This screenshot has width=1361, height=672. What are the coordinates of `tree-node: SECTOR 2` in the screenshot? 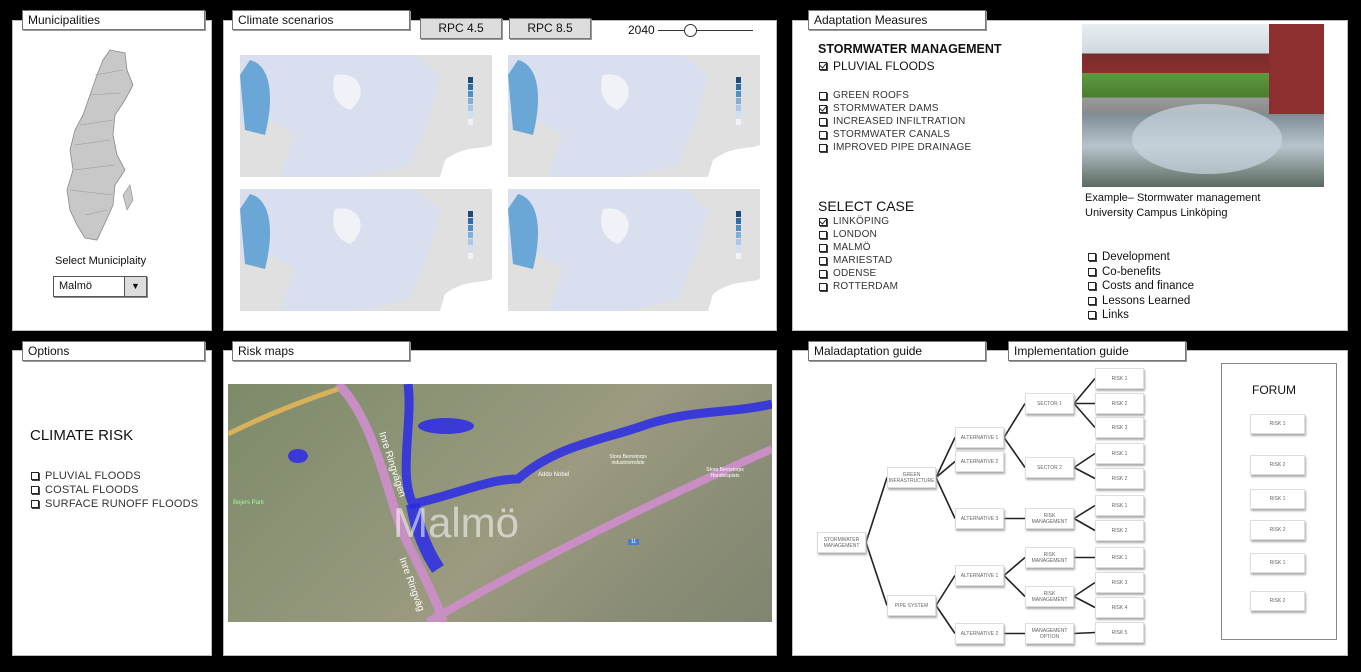 It's located at (1049, 467).